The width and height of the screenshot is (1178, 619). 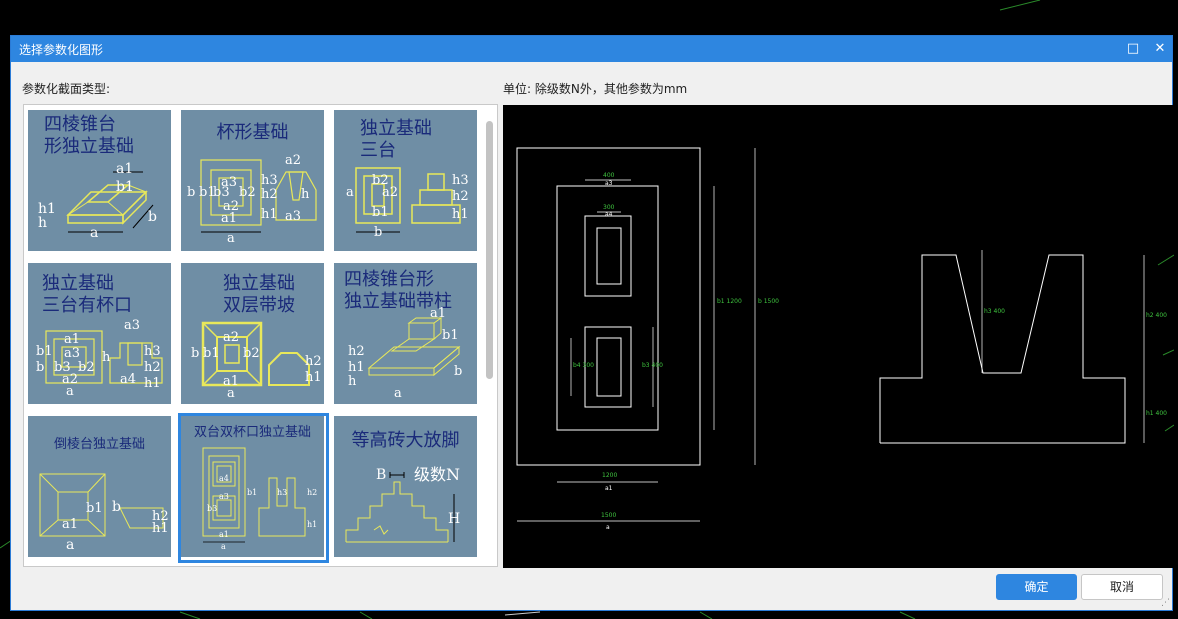 What do you see at coordinates (381, 475) in the screenshot?
I see `dim-label-B: B` at bounding box center [381, 475].